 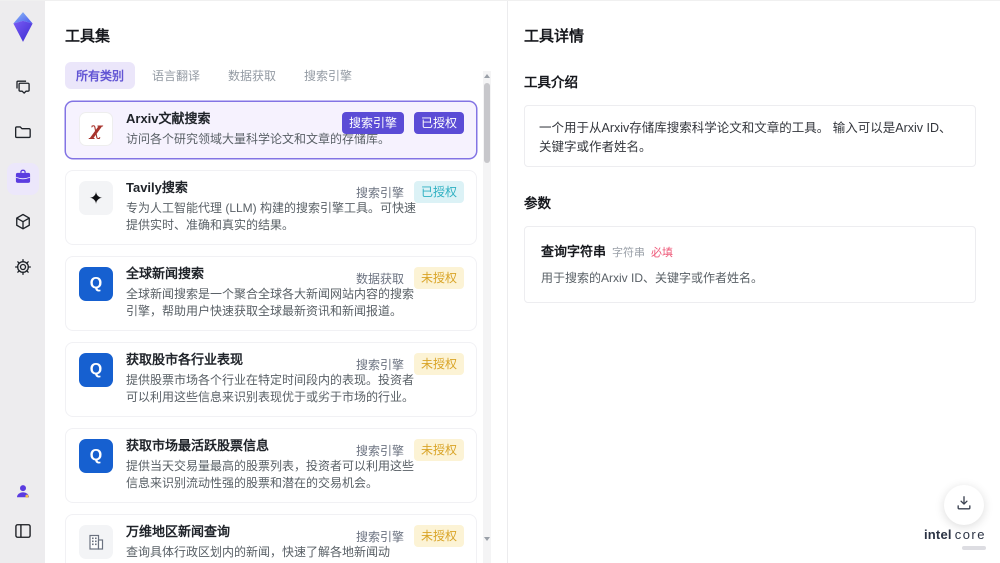 I want to click on param-head: 查询字符串 字符串 必填, so click(x=750, y=250).